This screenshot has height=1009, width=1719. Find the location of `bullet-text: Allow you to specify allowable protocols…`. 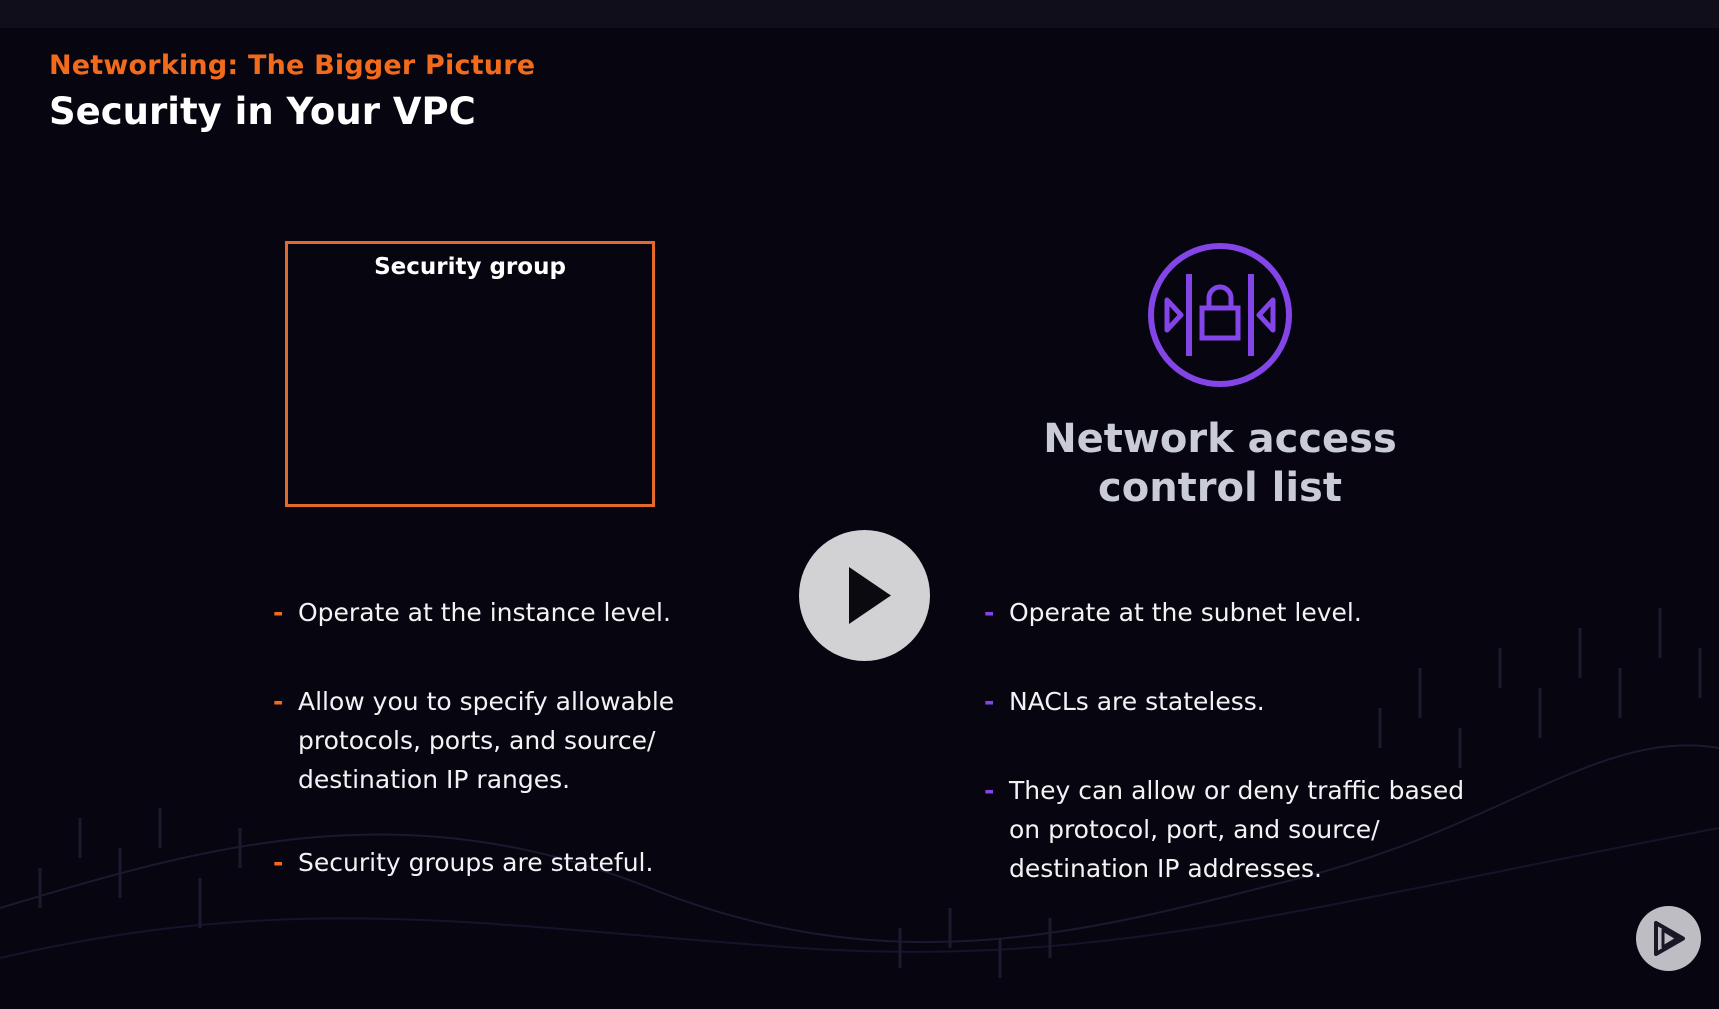

bullet-text: Allow you to specify allowable protocols… is located at coordinates (486, 740).